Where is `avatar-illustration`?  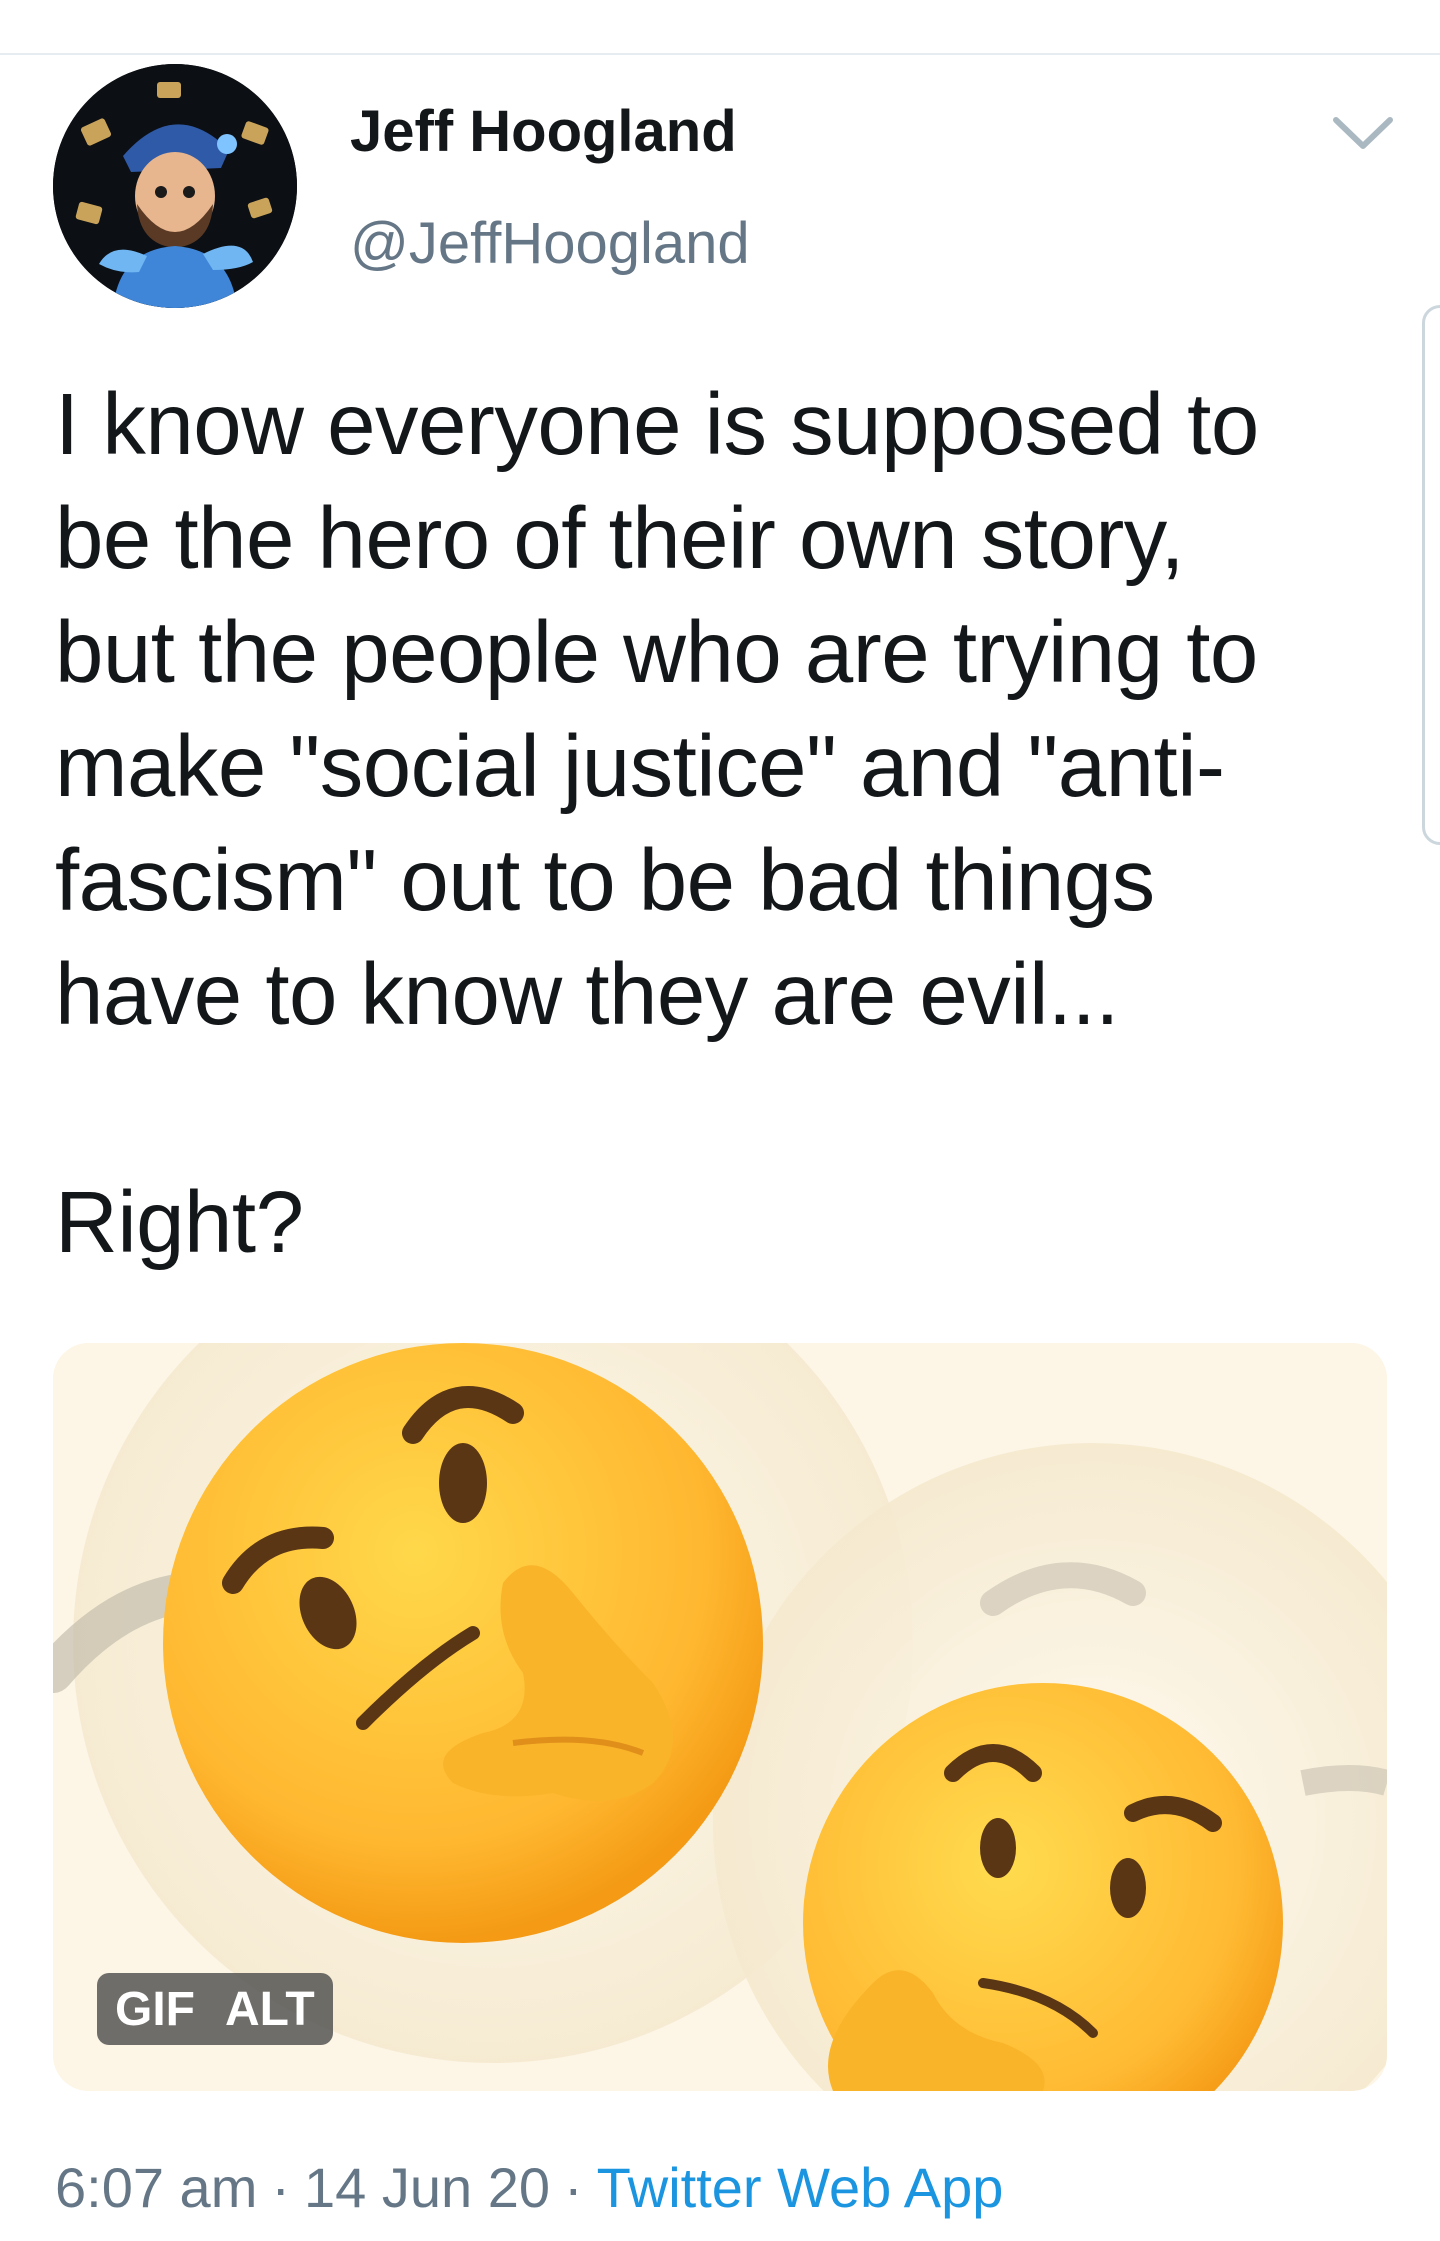 avatar-illustration is located at coordinates (175, 186).